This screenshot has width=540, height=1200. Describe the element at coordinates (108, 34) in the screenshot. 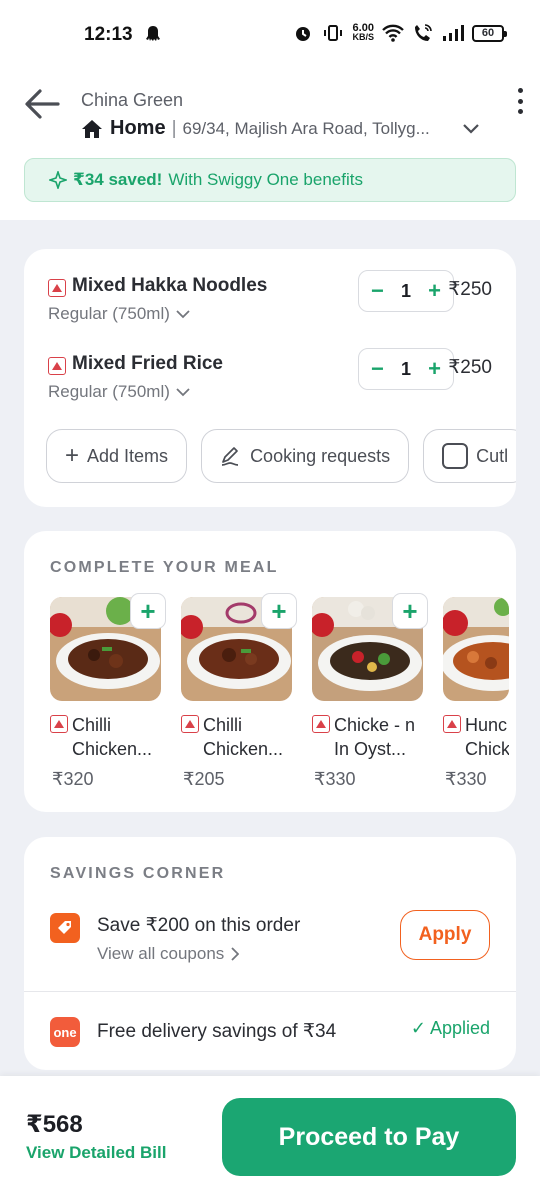

I see `status-time: 12:13` at that location.